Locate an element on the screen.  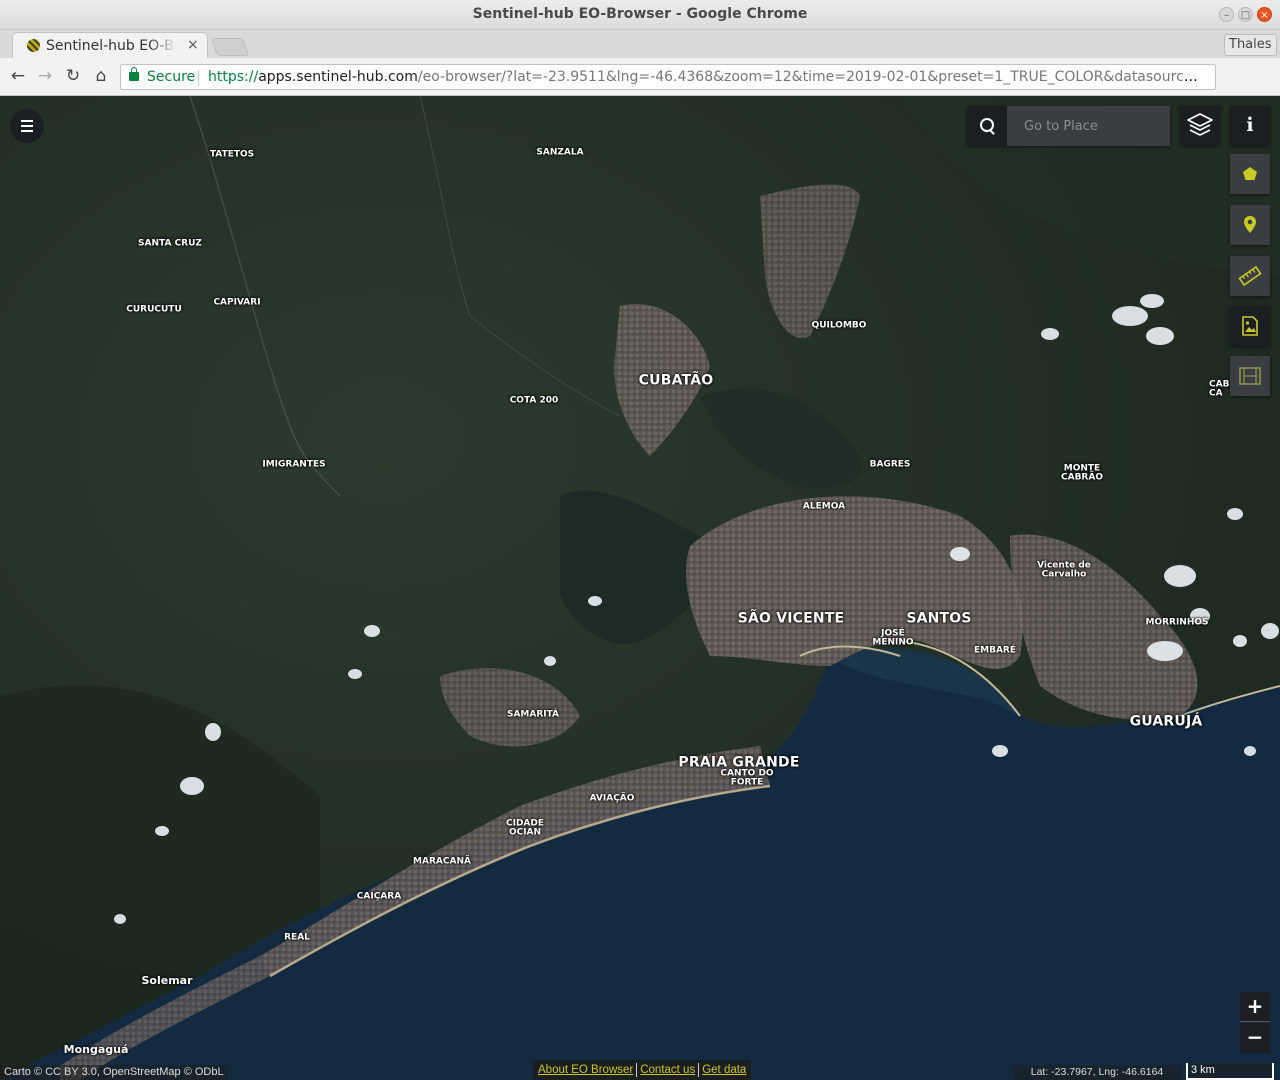
place-label-embare: EMBARÉ is located at coordinates (995, 650).